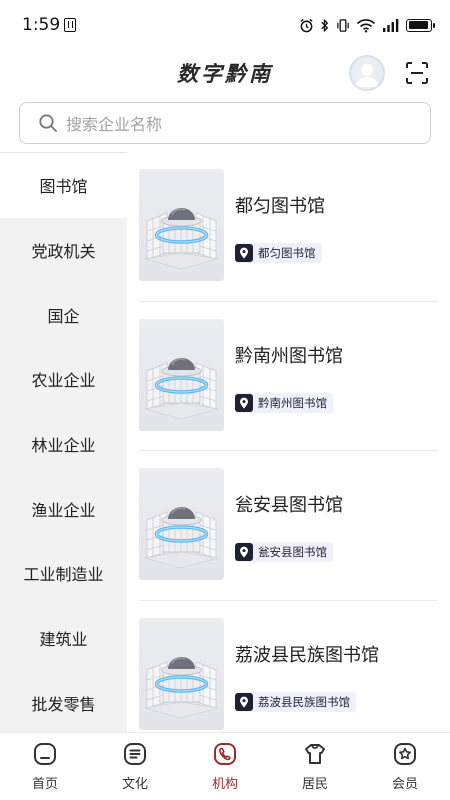 Image resolution: width=450 pixels, height=800 pixels. Describe the element at coordinates (367, 75) in the screenshot. I see `avatar-icon` at that location.